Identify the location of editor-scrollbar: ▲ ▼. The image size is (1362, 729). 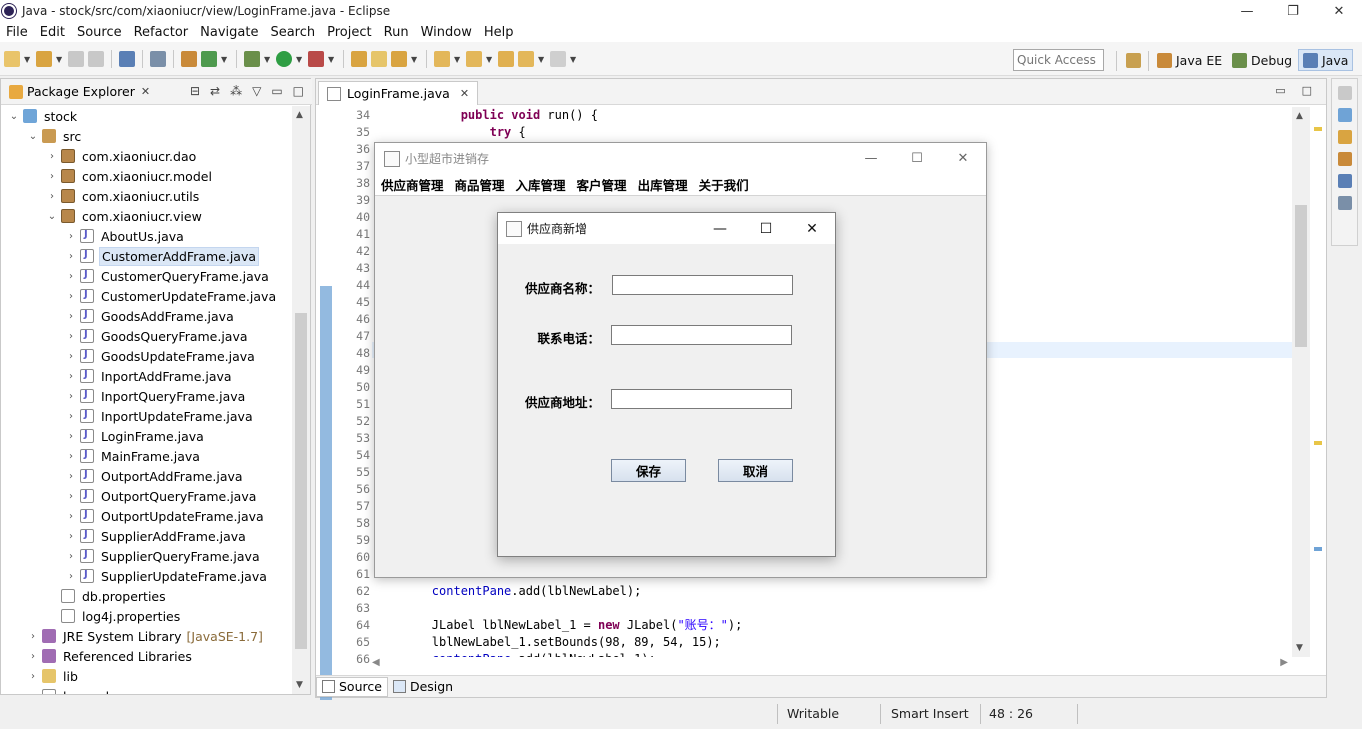
(1301, 382).